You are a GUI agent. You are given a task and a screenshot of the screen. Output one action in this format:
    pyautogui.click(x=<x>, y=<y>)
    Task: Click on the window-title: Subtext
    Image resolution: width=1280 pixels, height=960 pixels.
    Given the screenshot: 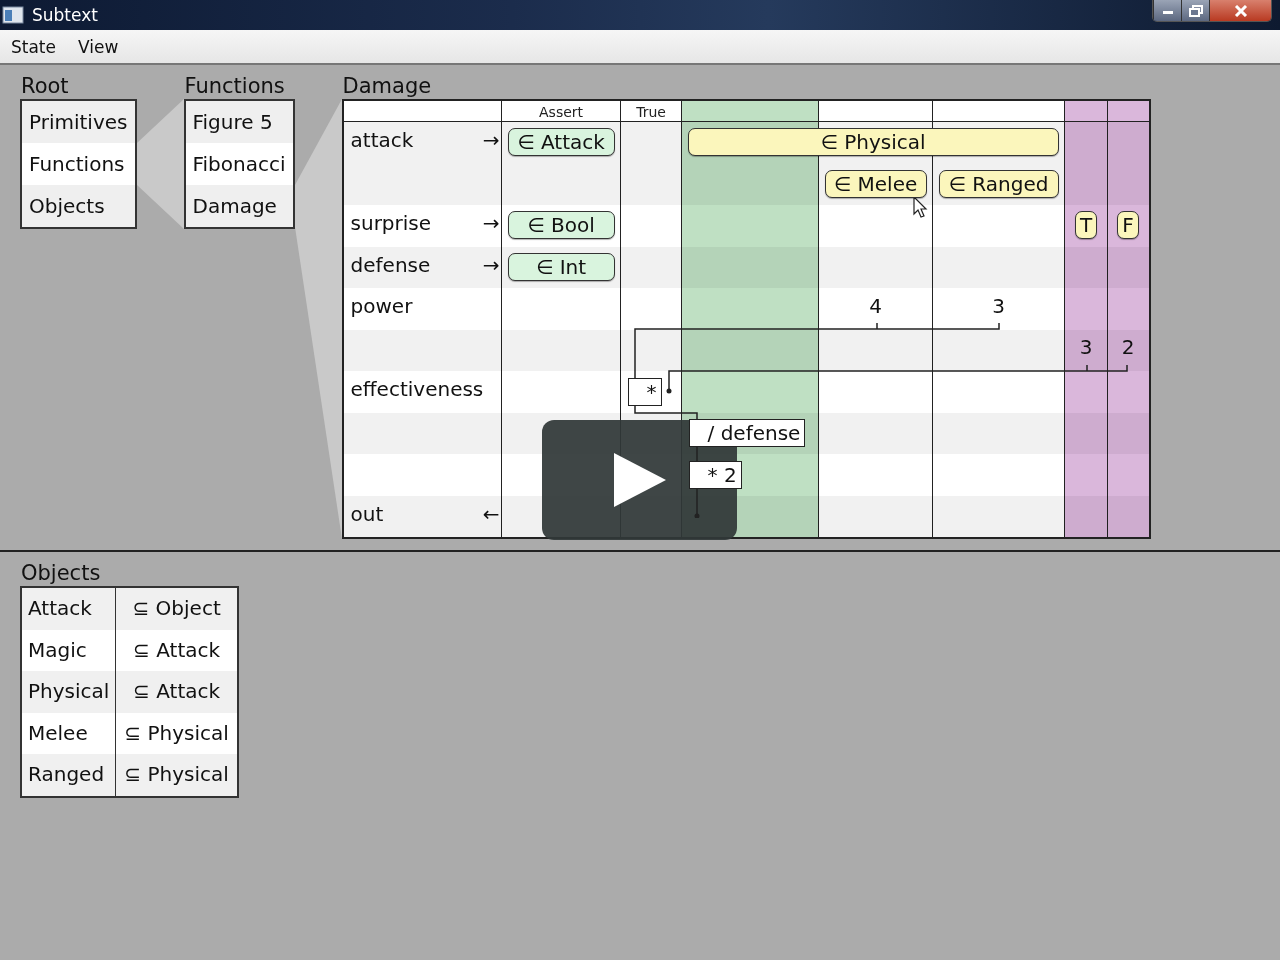 What is the action you would take?
    pyautogui.click(x=65, y=15)
    